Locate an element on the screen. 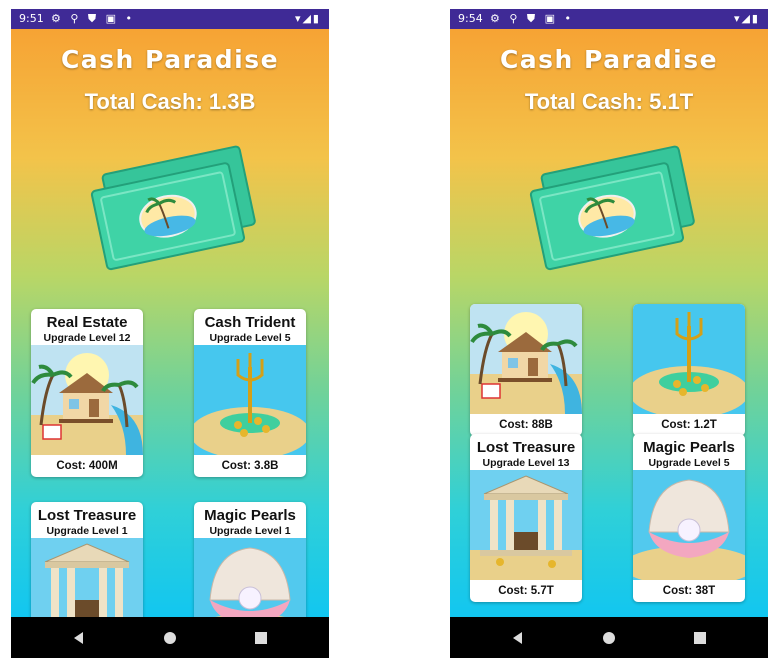 The width and height of the screenshot is (777, 670). upgrade-card-lost-treasure: Lost Treasure Upgrade Level 1 is located at coordinates (87, 559).